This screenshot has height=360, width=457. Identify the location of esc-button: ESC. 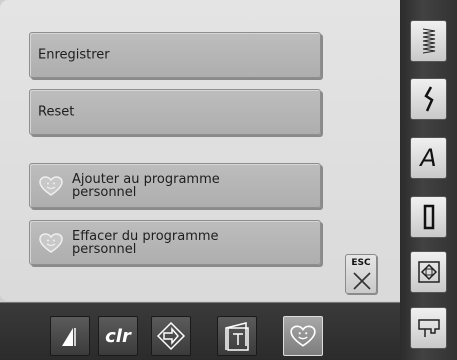
(361, 274).